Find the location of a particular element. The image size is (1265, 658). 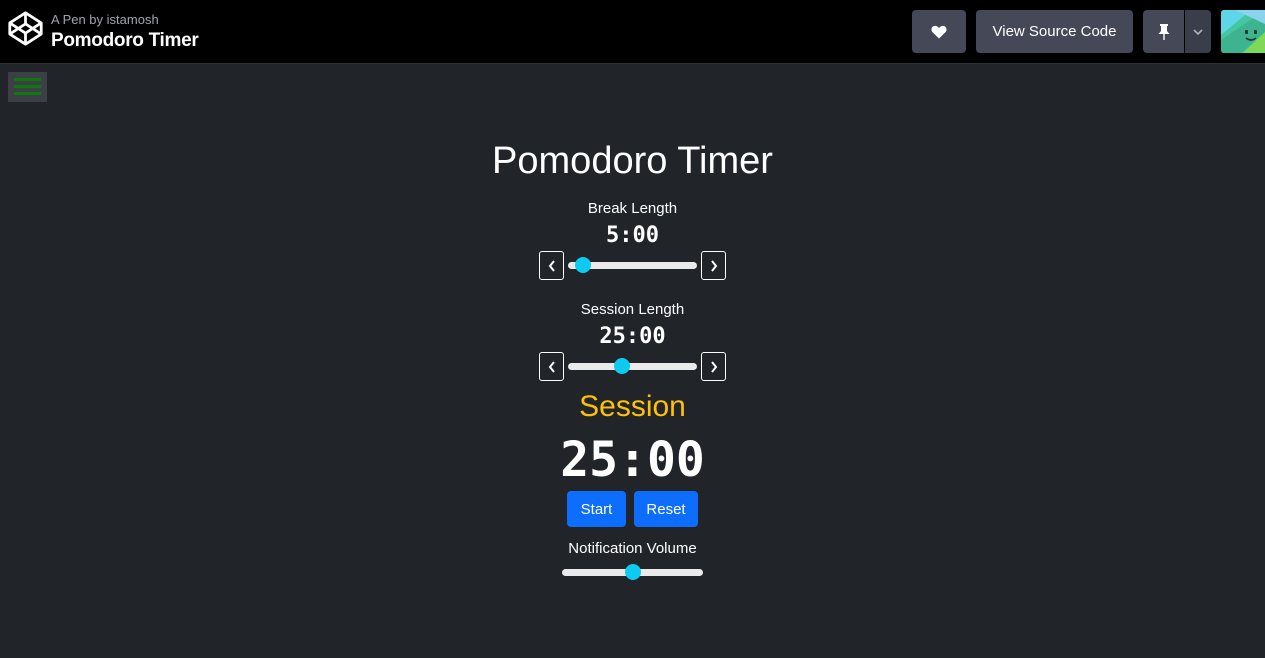

timer-display: 25:00 is located at coordinates (632, 460).